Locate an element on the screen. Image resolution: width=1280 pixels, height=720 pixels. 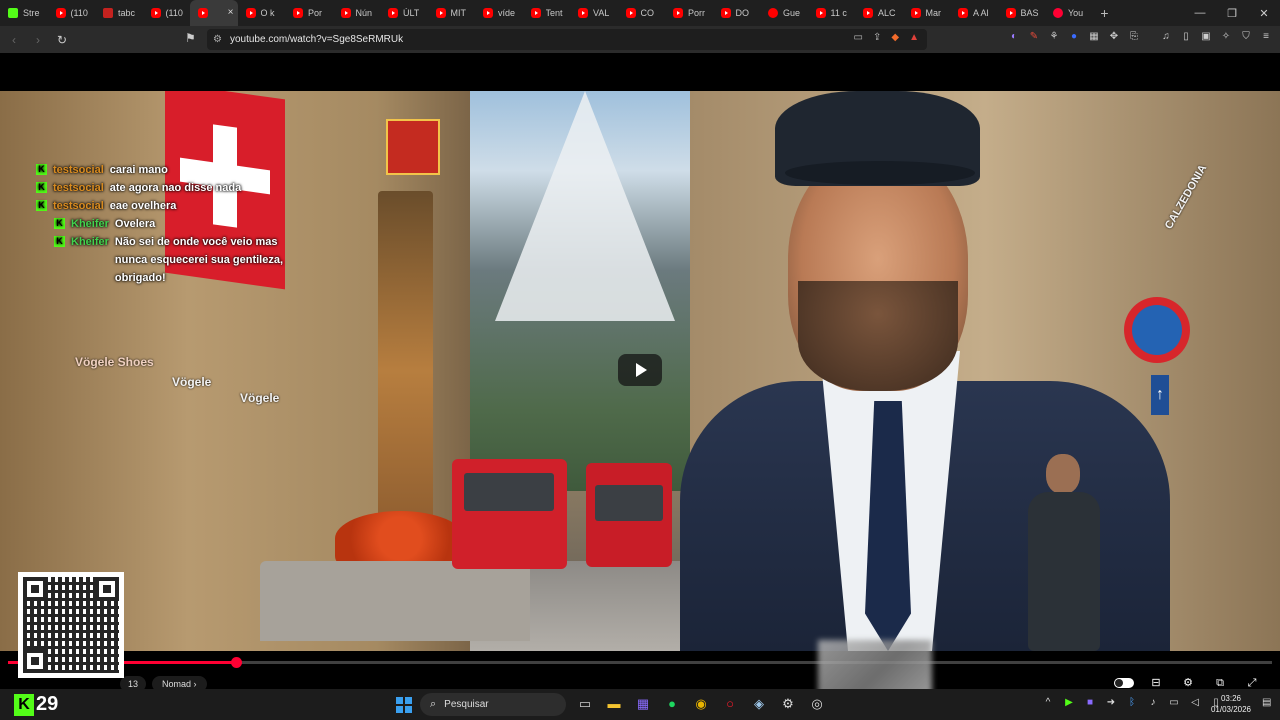
browser-tab: Stre is located at coordinates (24, 13).